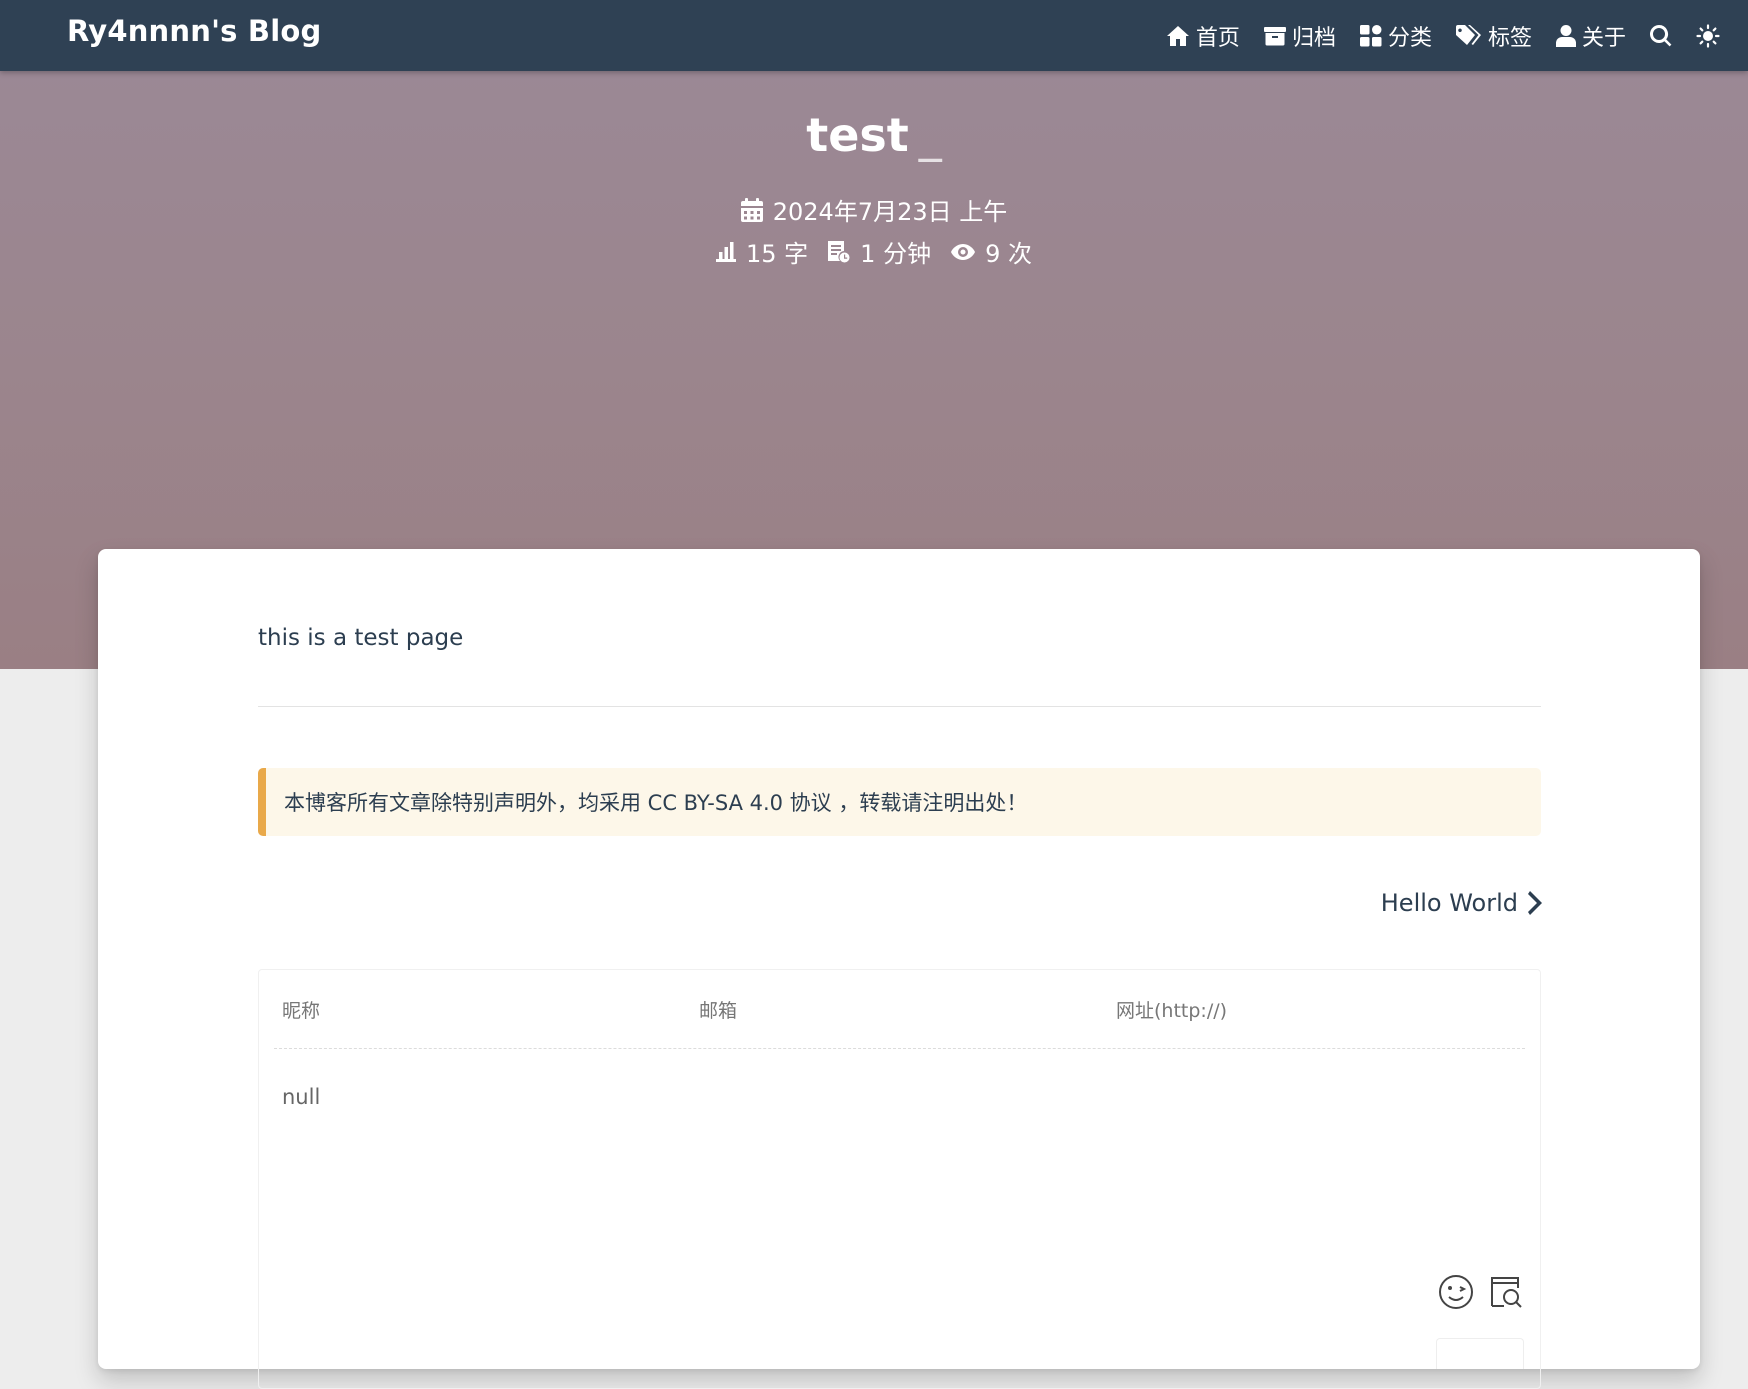 The height and width of the screenshot is (1389, 1748). I want to click on reading-time-icon, so click(839, 251).